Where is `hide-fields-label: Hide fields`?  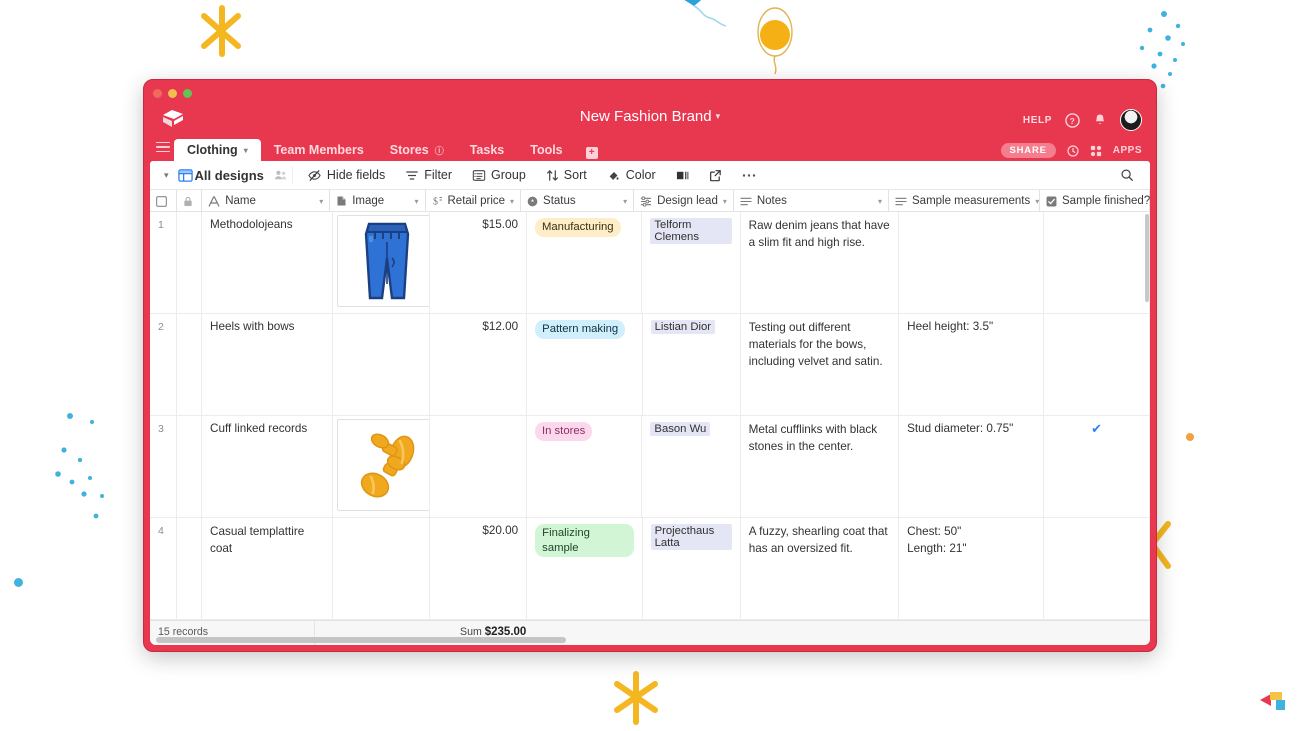 hide-fields-label: Hide fields is located at coordinates (356, 175).